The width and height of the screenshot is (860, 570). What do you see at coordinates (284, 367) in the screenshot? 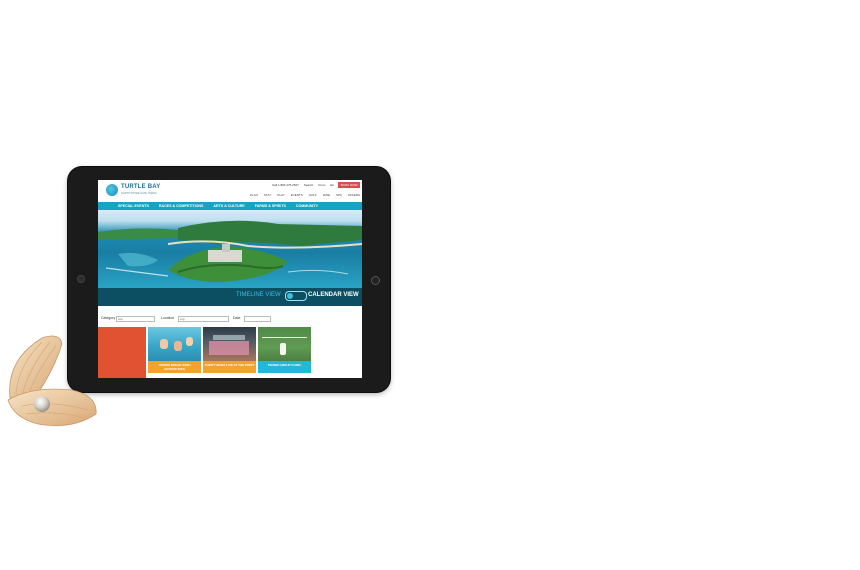
I see `event-caption: TENNIS GROUP CLINIC` at bounding box center [284, 367].